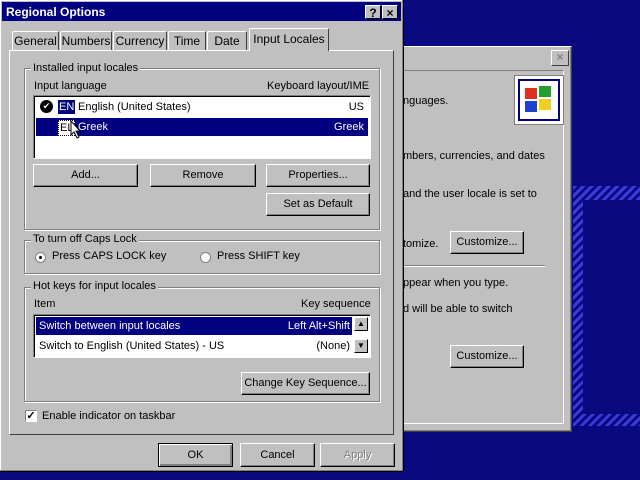  What do you see at coordinates (202, 107) in the screenshot?
I see `list-item: ✔ EN English (United States) US` at bounding box center [202, 107].